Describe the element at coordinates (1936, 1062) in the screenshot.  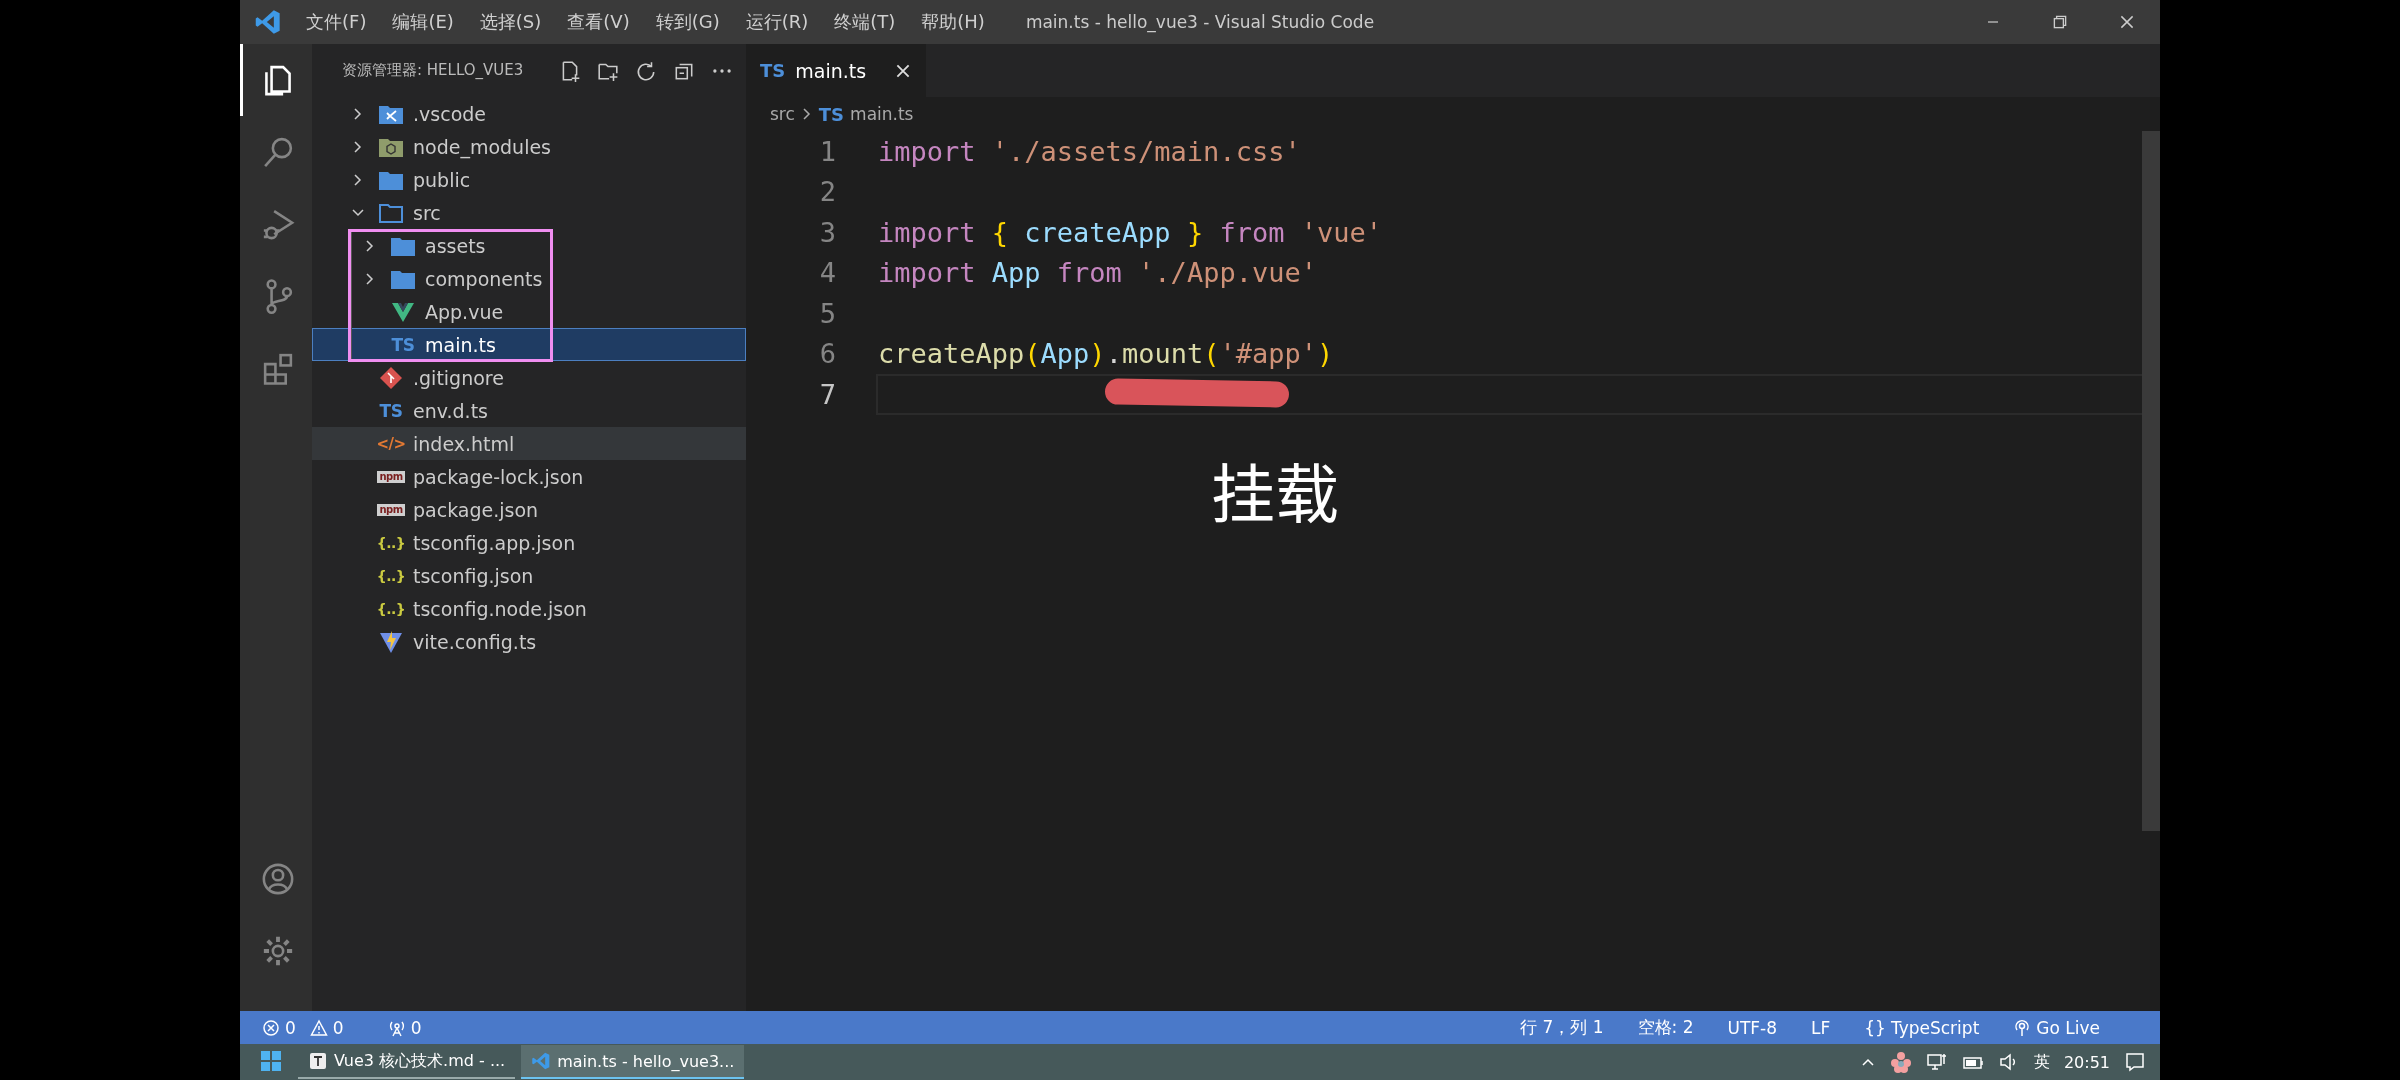
I see `network-icon` at that location.